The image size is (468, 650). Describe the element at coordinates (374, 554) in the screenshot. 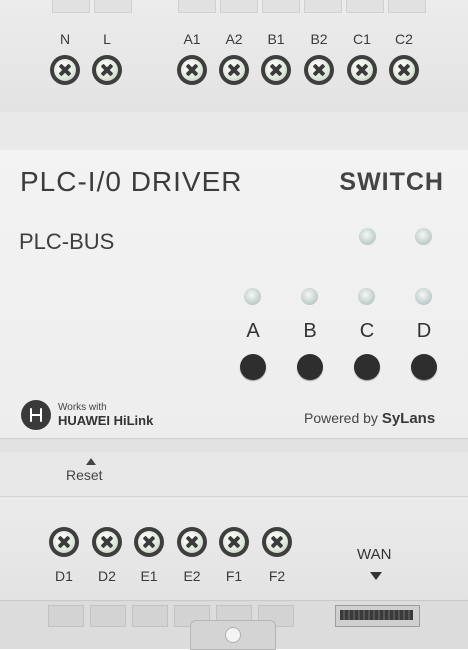

I see `wan-label: WAN` at that location.